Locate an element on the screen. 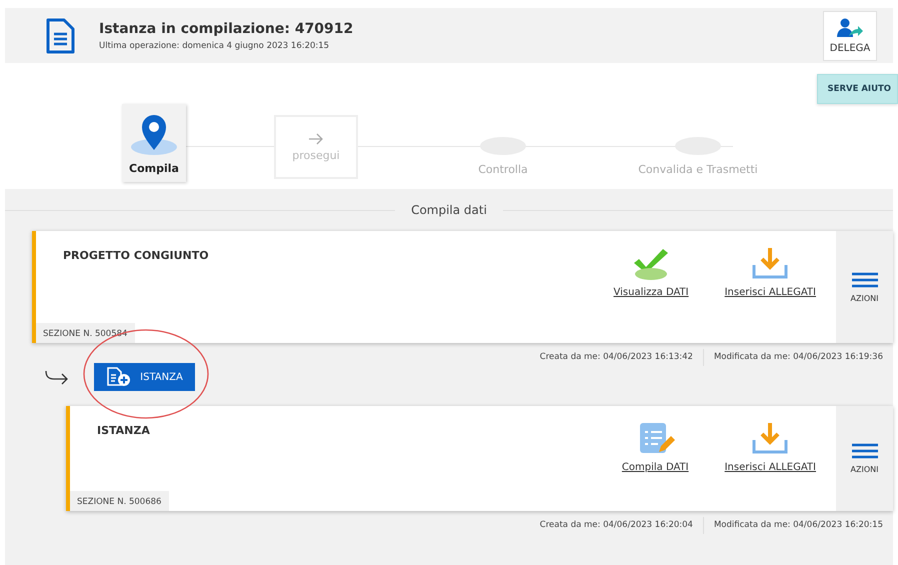 The image size is (898, 565). page-title: Istanza in compilazione: 470912 is located at coordinates (226, 28).